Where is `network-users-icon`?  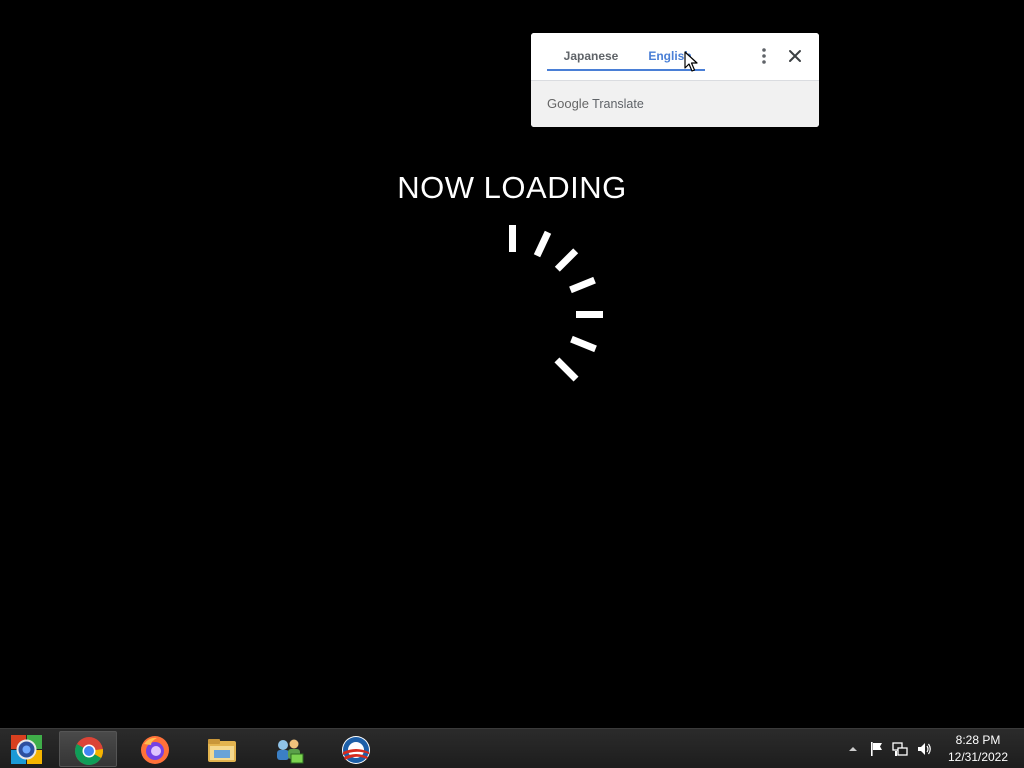
network-users-icon is located at coordinates (290, 751).